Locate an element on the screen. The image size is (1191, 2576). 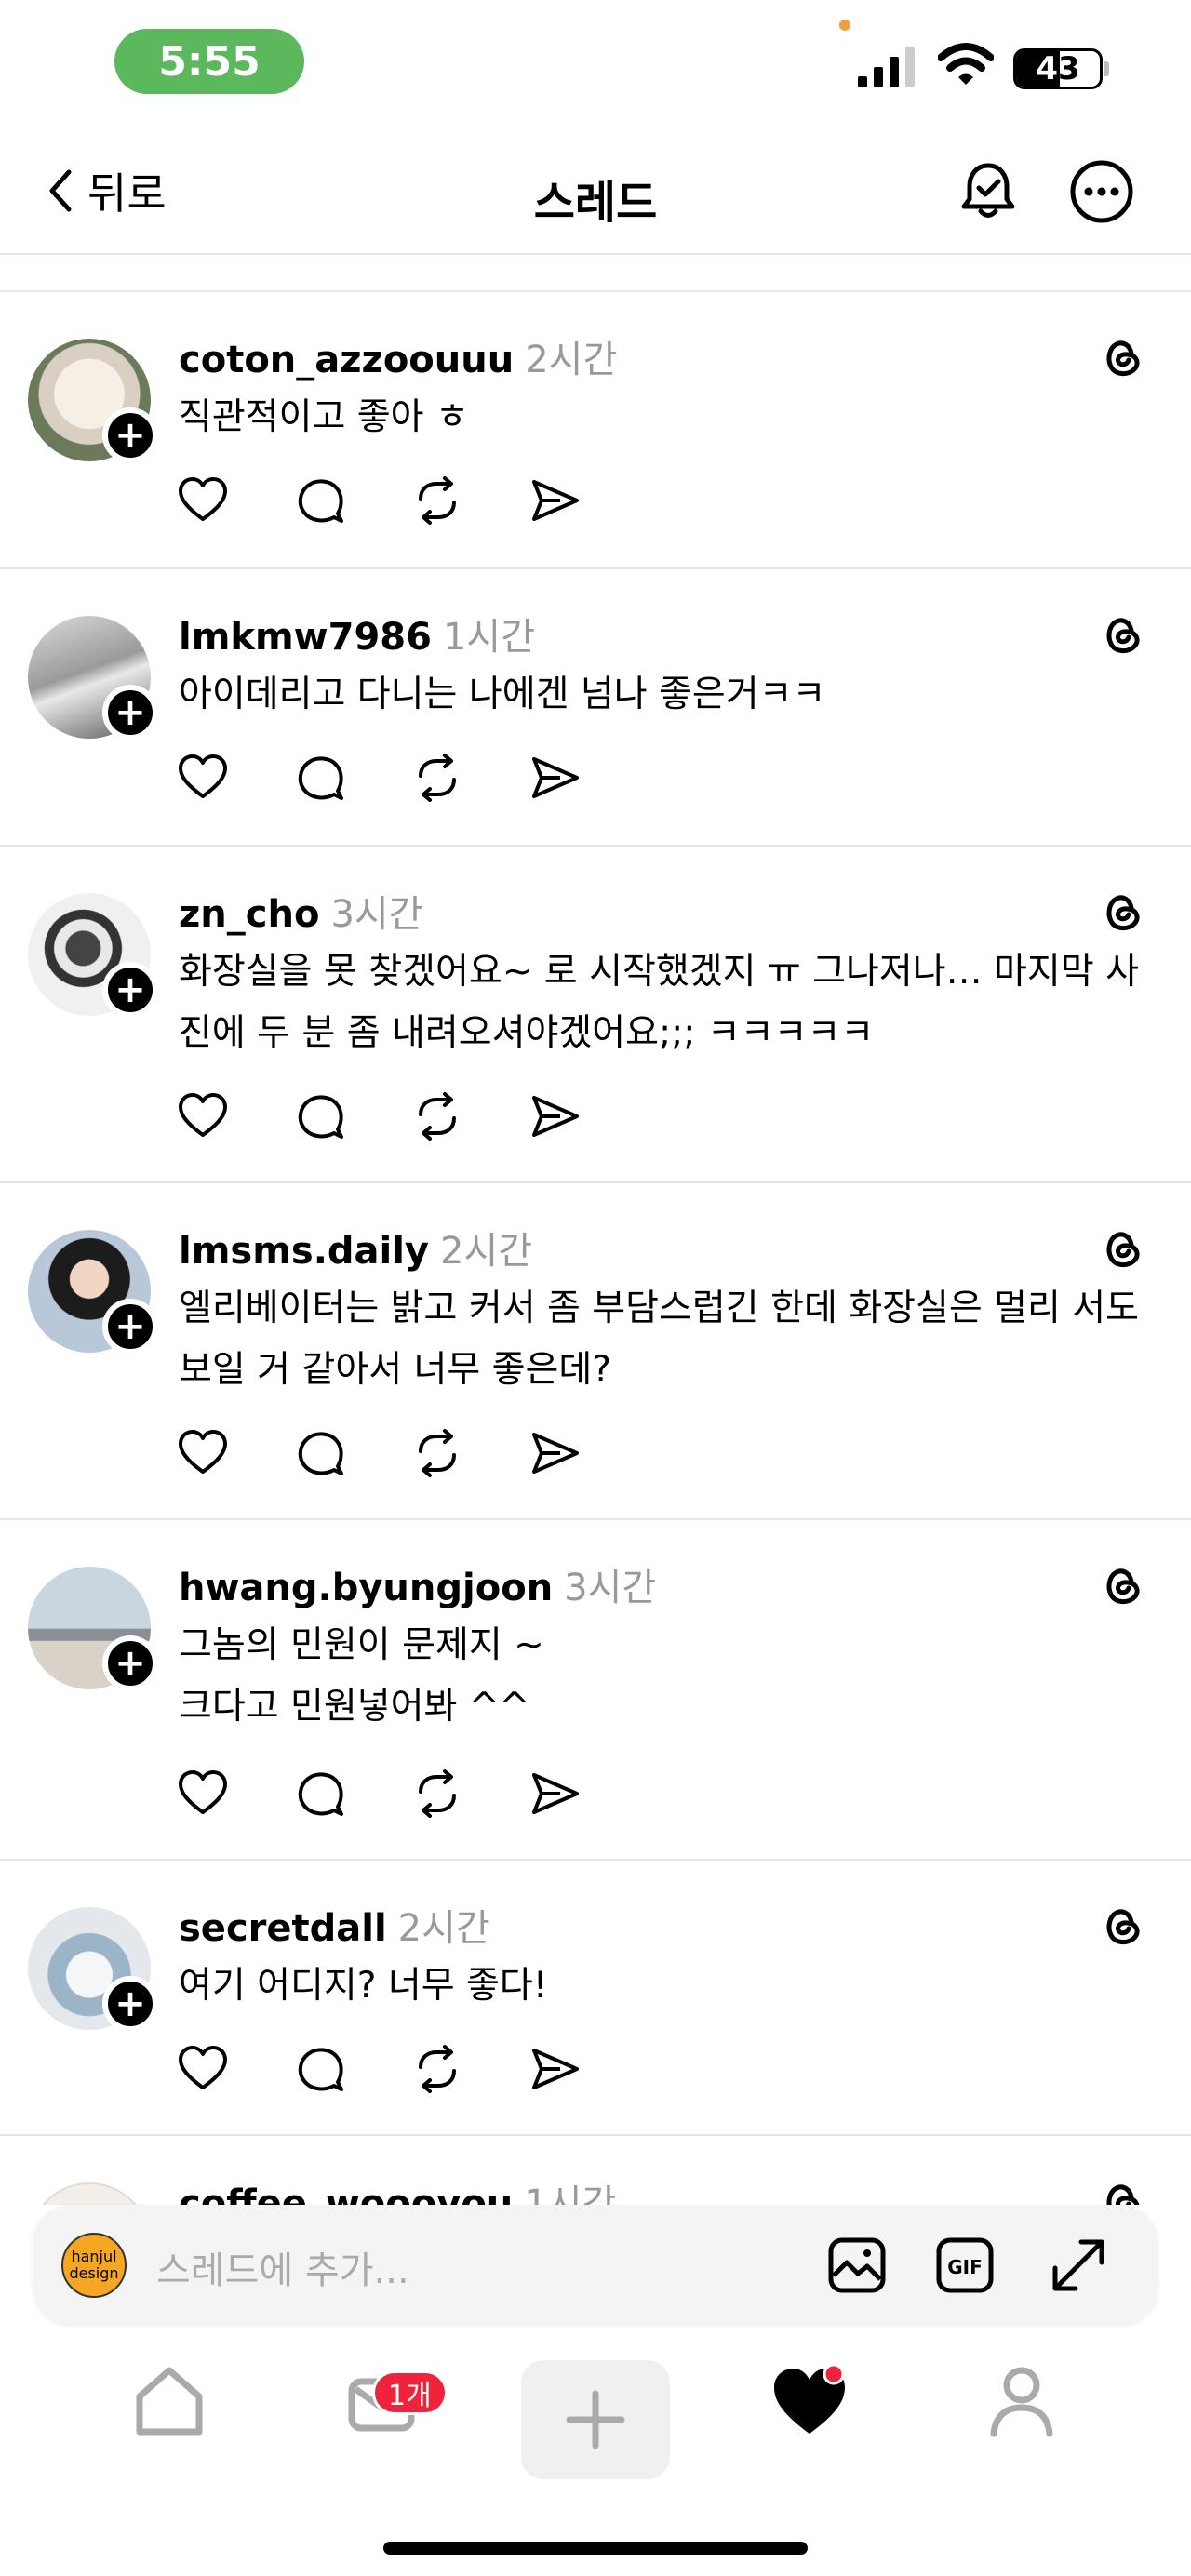
post-text: 직관적이고 좋아 ㅎ is located at coordinates (324, 417).